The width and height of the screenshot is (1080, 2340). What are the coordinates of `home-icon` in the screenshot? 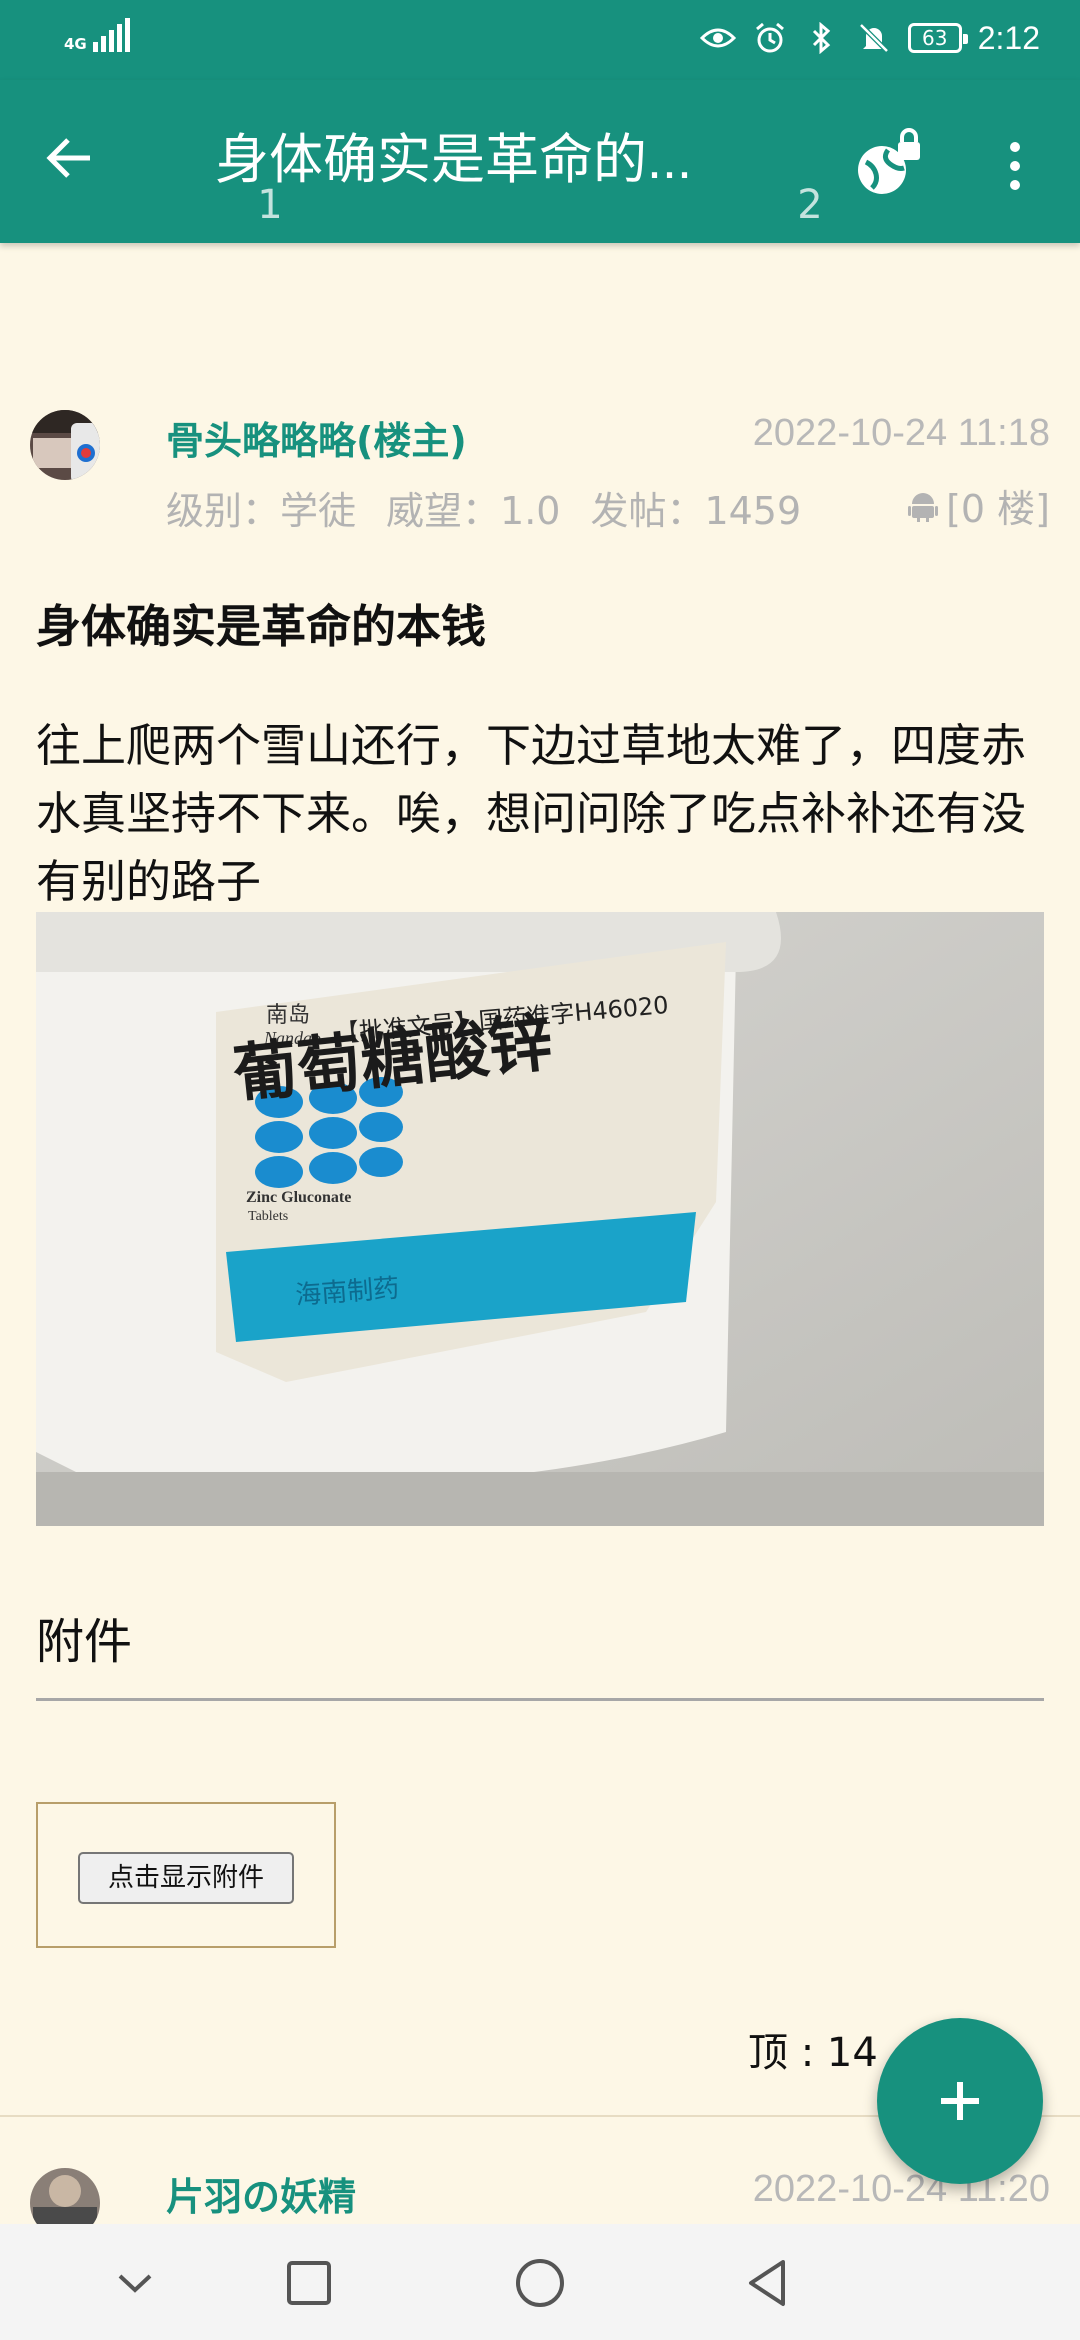 It's located at (540, 2283).